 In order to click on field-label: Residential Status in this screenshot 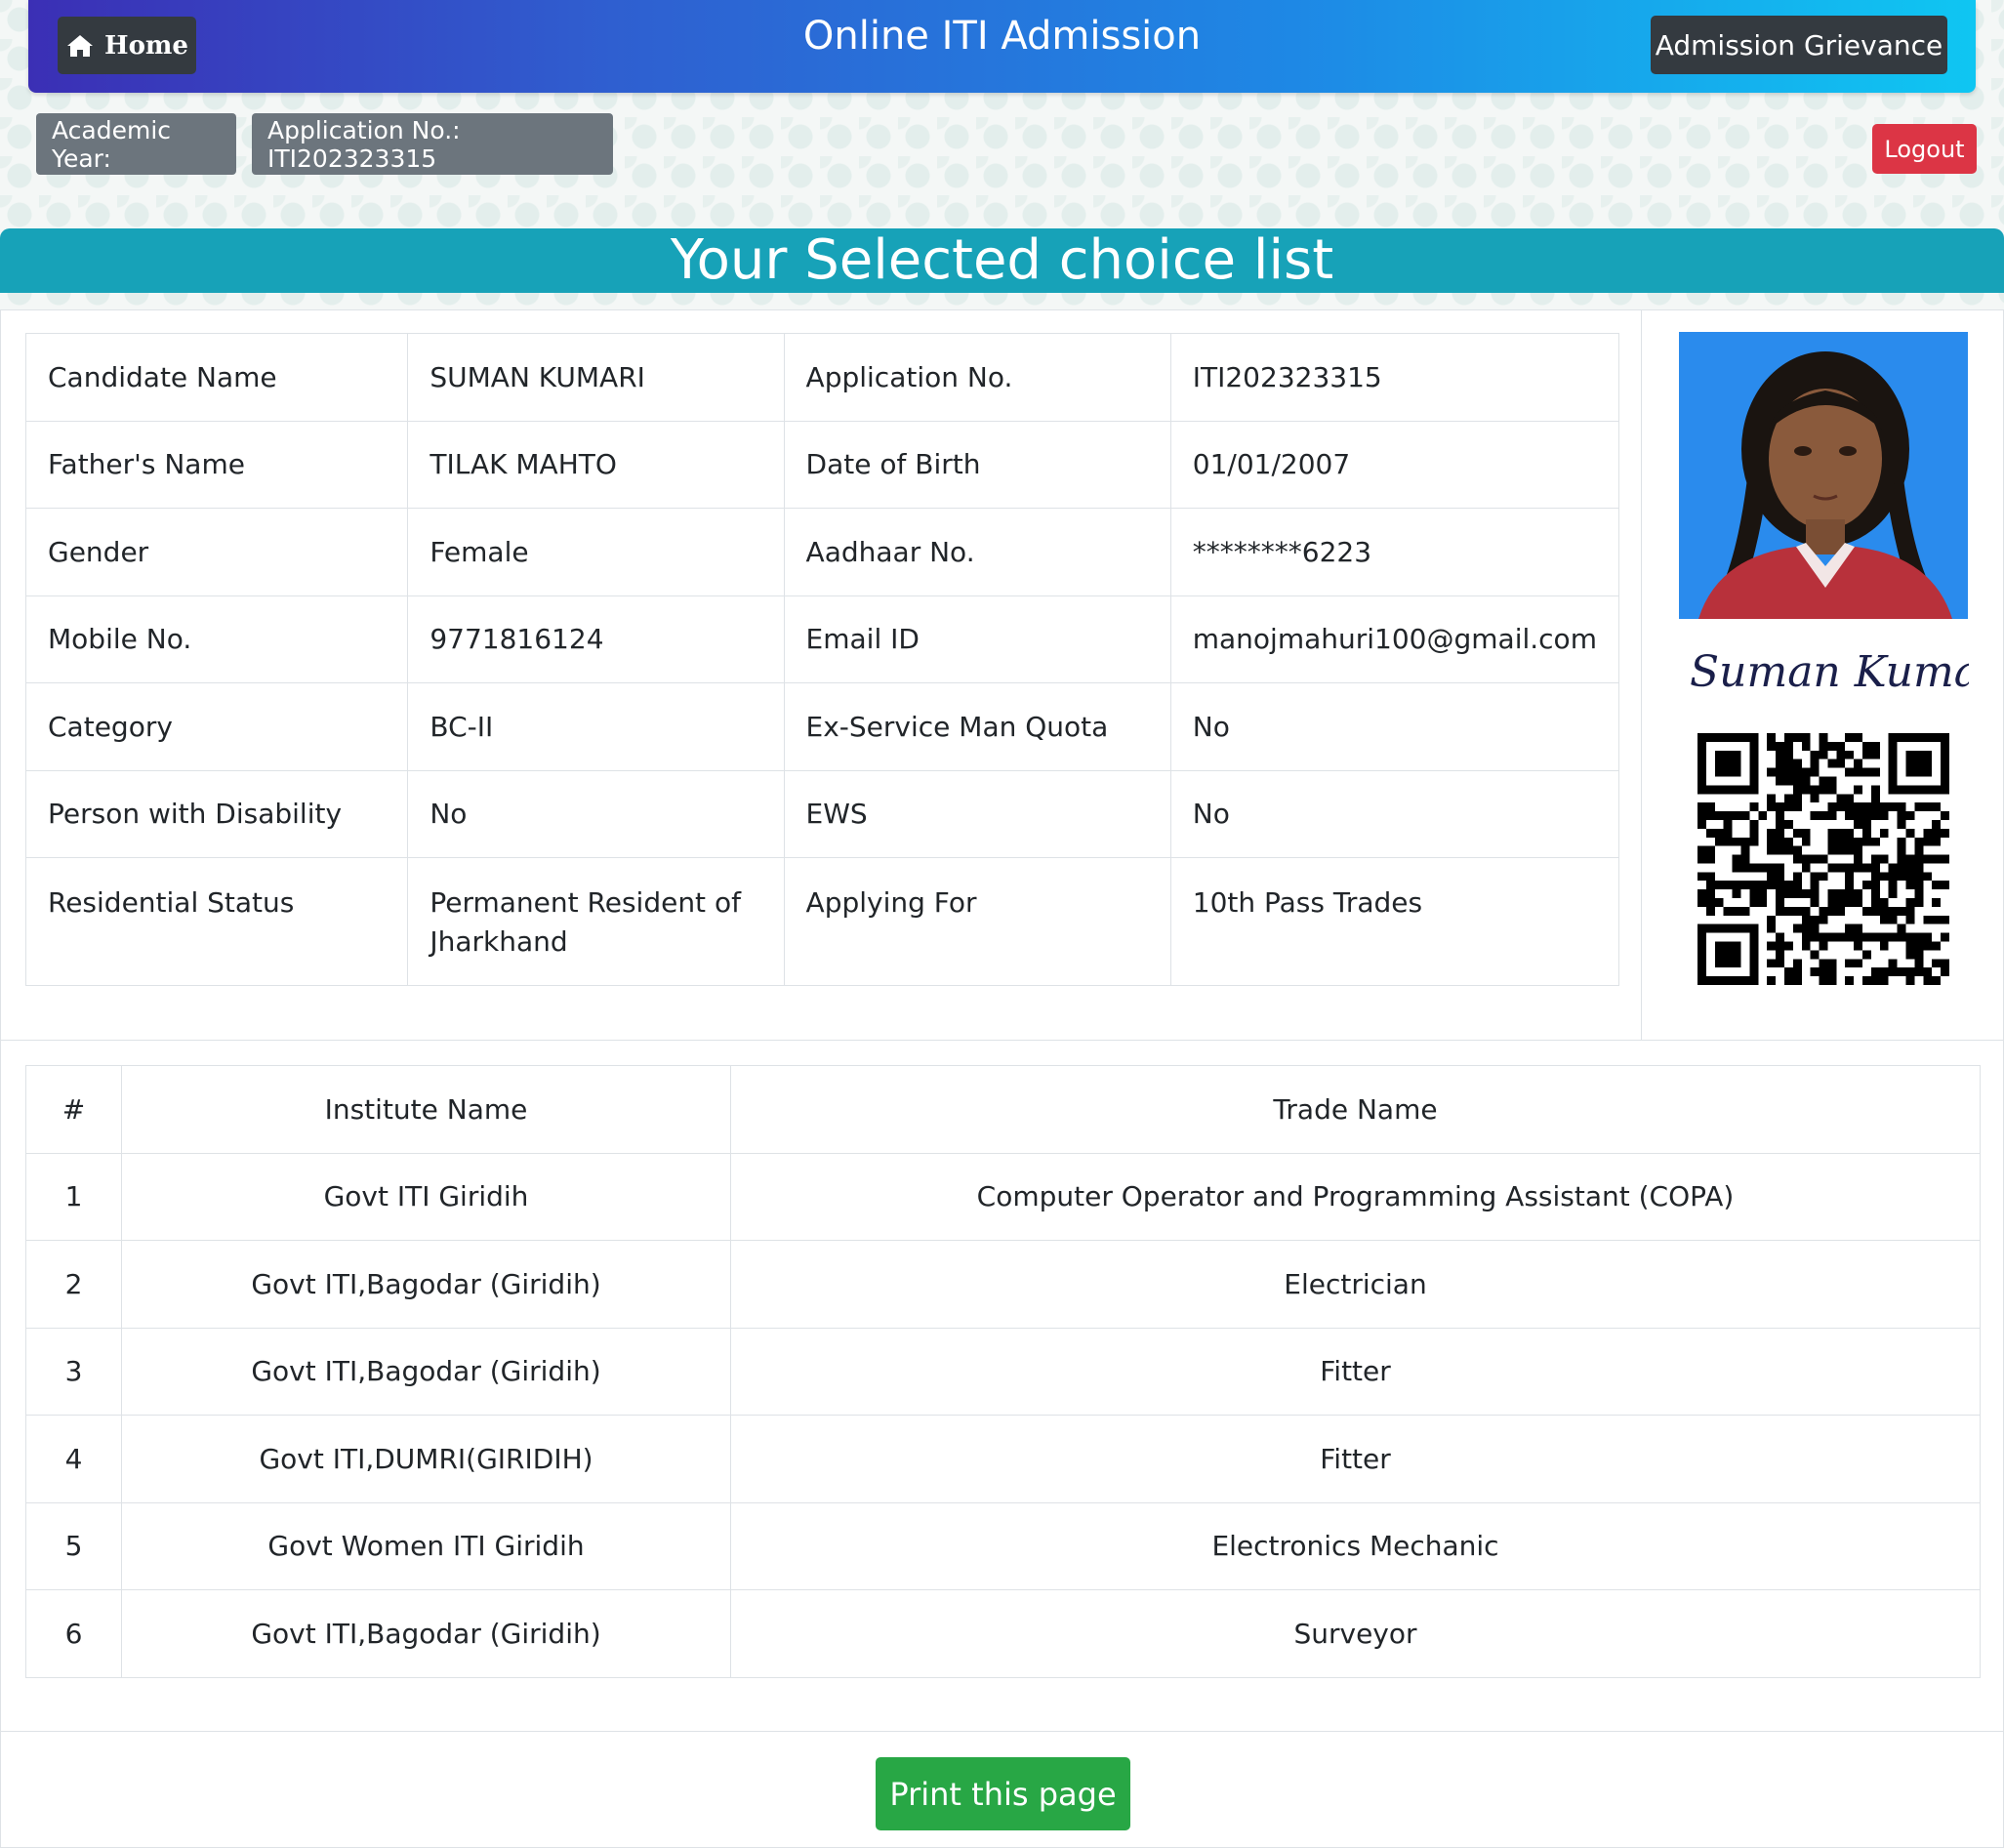, I will do `click(216, 921)`.